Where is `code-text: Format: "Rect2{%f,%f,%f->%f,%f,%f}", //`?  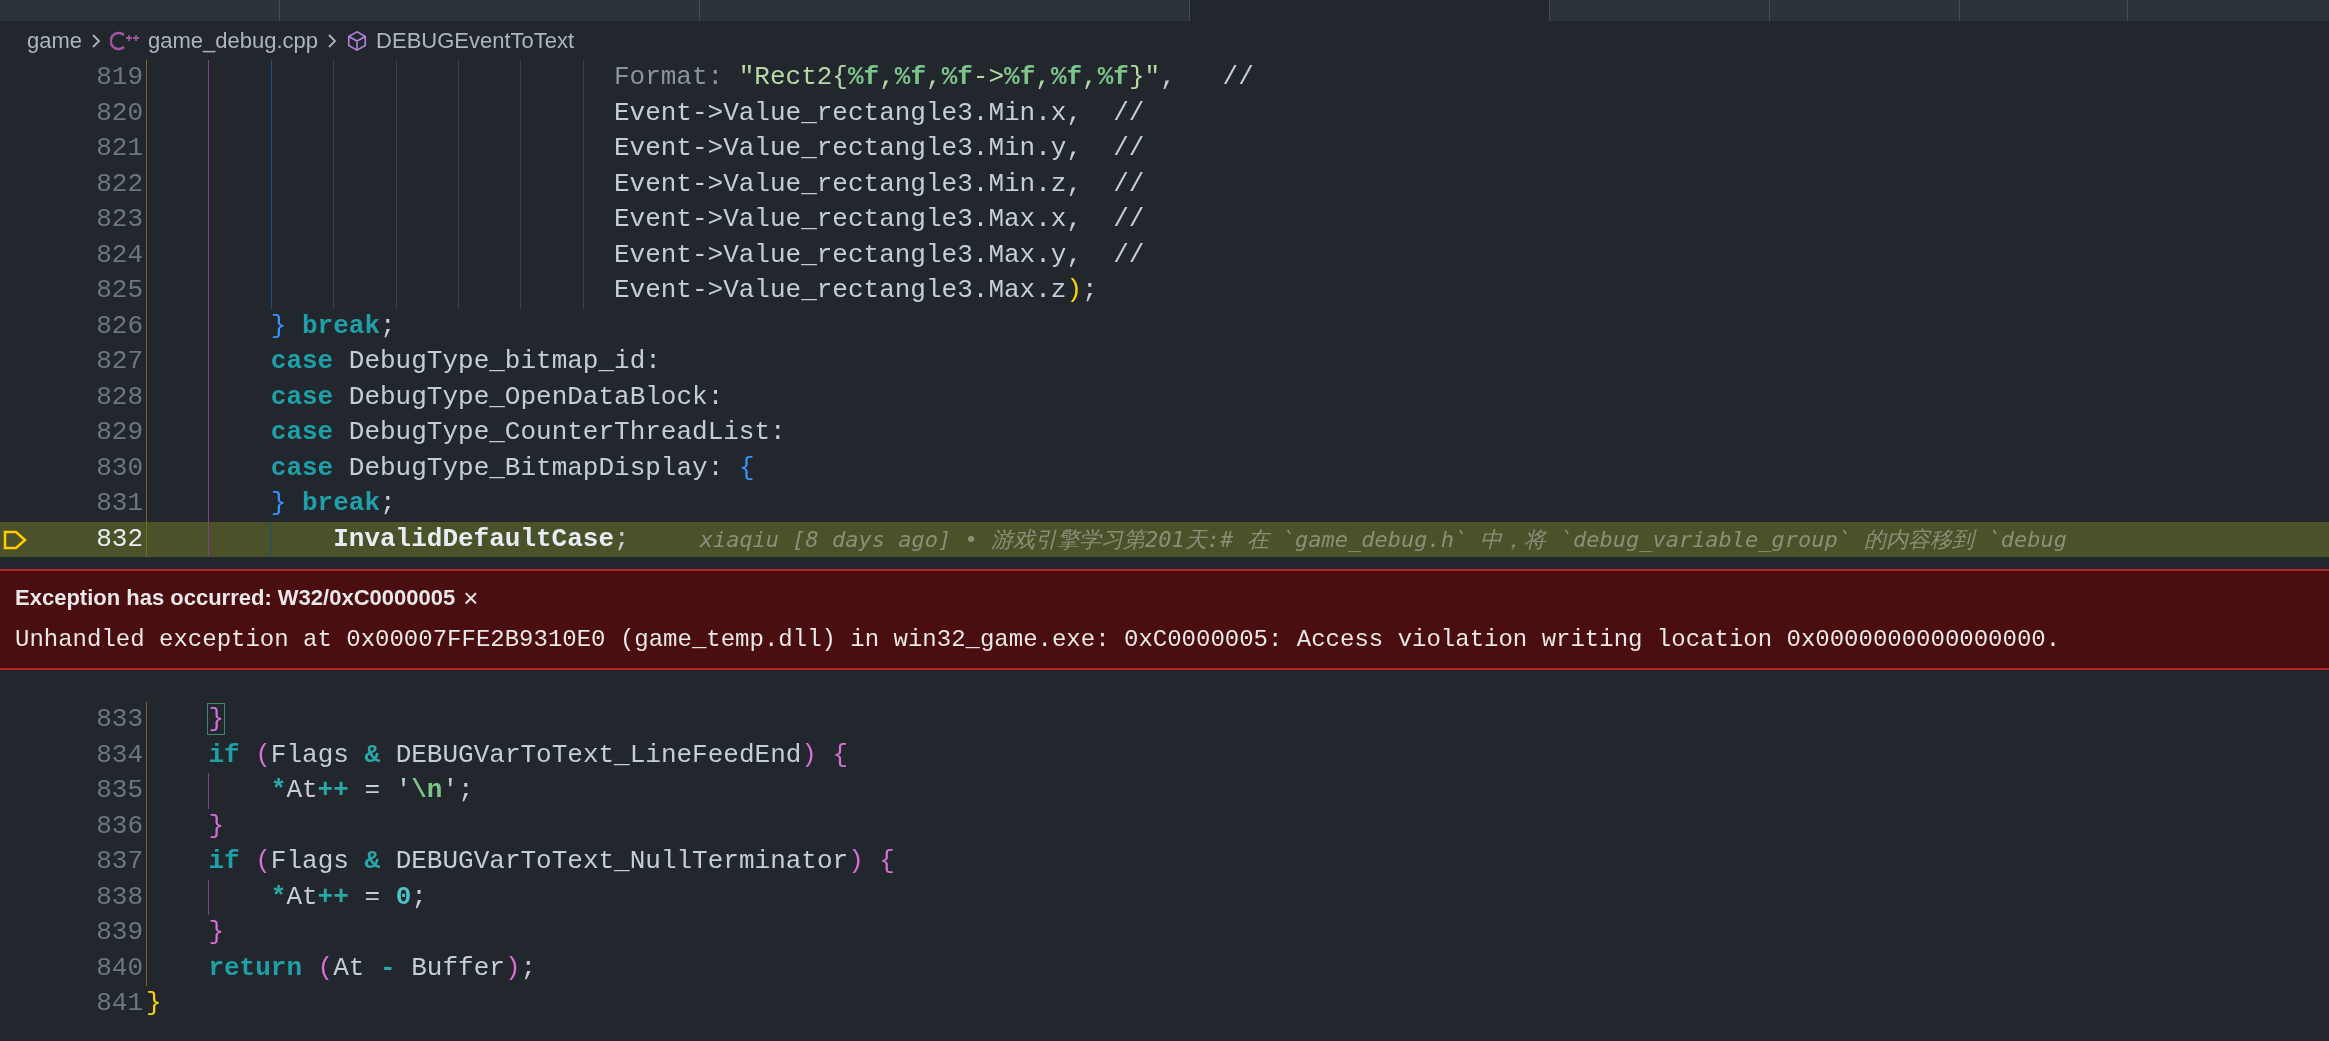 code-text: Format: "Rect2{%f,%f,%f->%f,%f,%f}", // is located at coordinates (933, 77).